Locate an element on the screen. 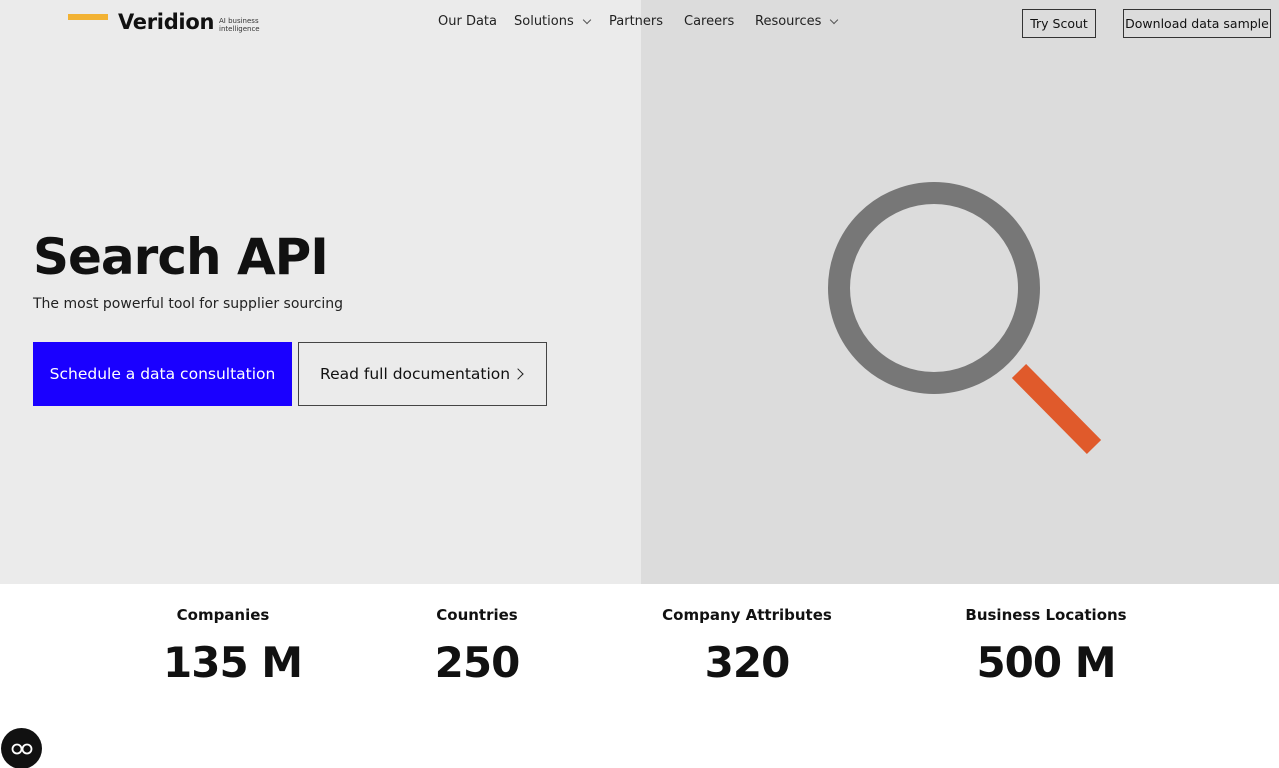 The image size is (1279, 768). schedule-consultation-button: Schedule a data consultation is located at coordinates (162, 374).